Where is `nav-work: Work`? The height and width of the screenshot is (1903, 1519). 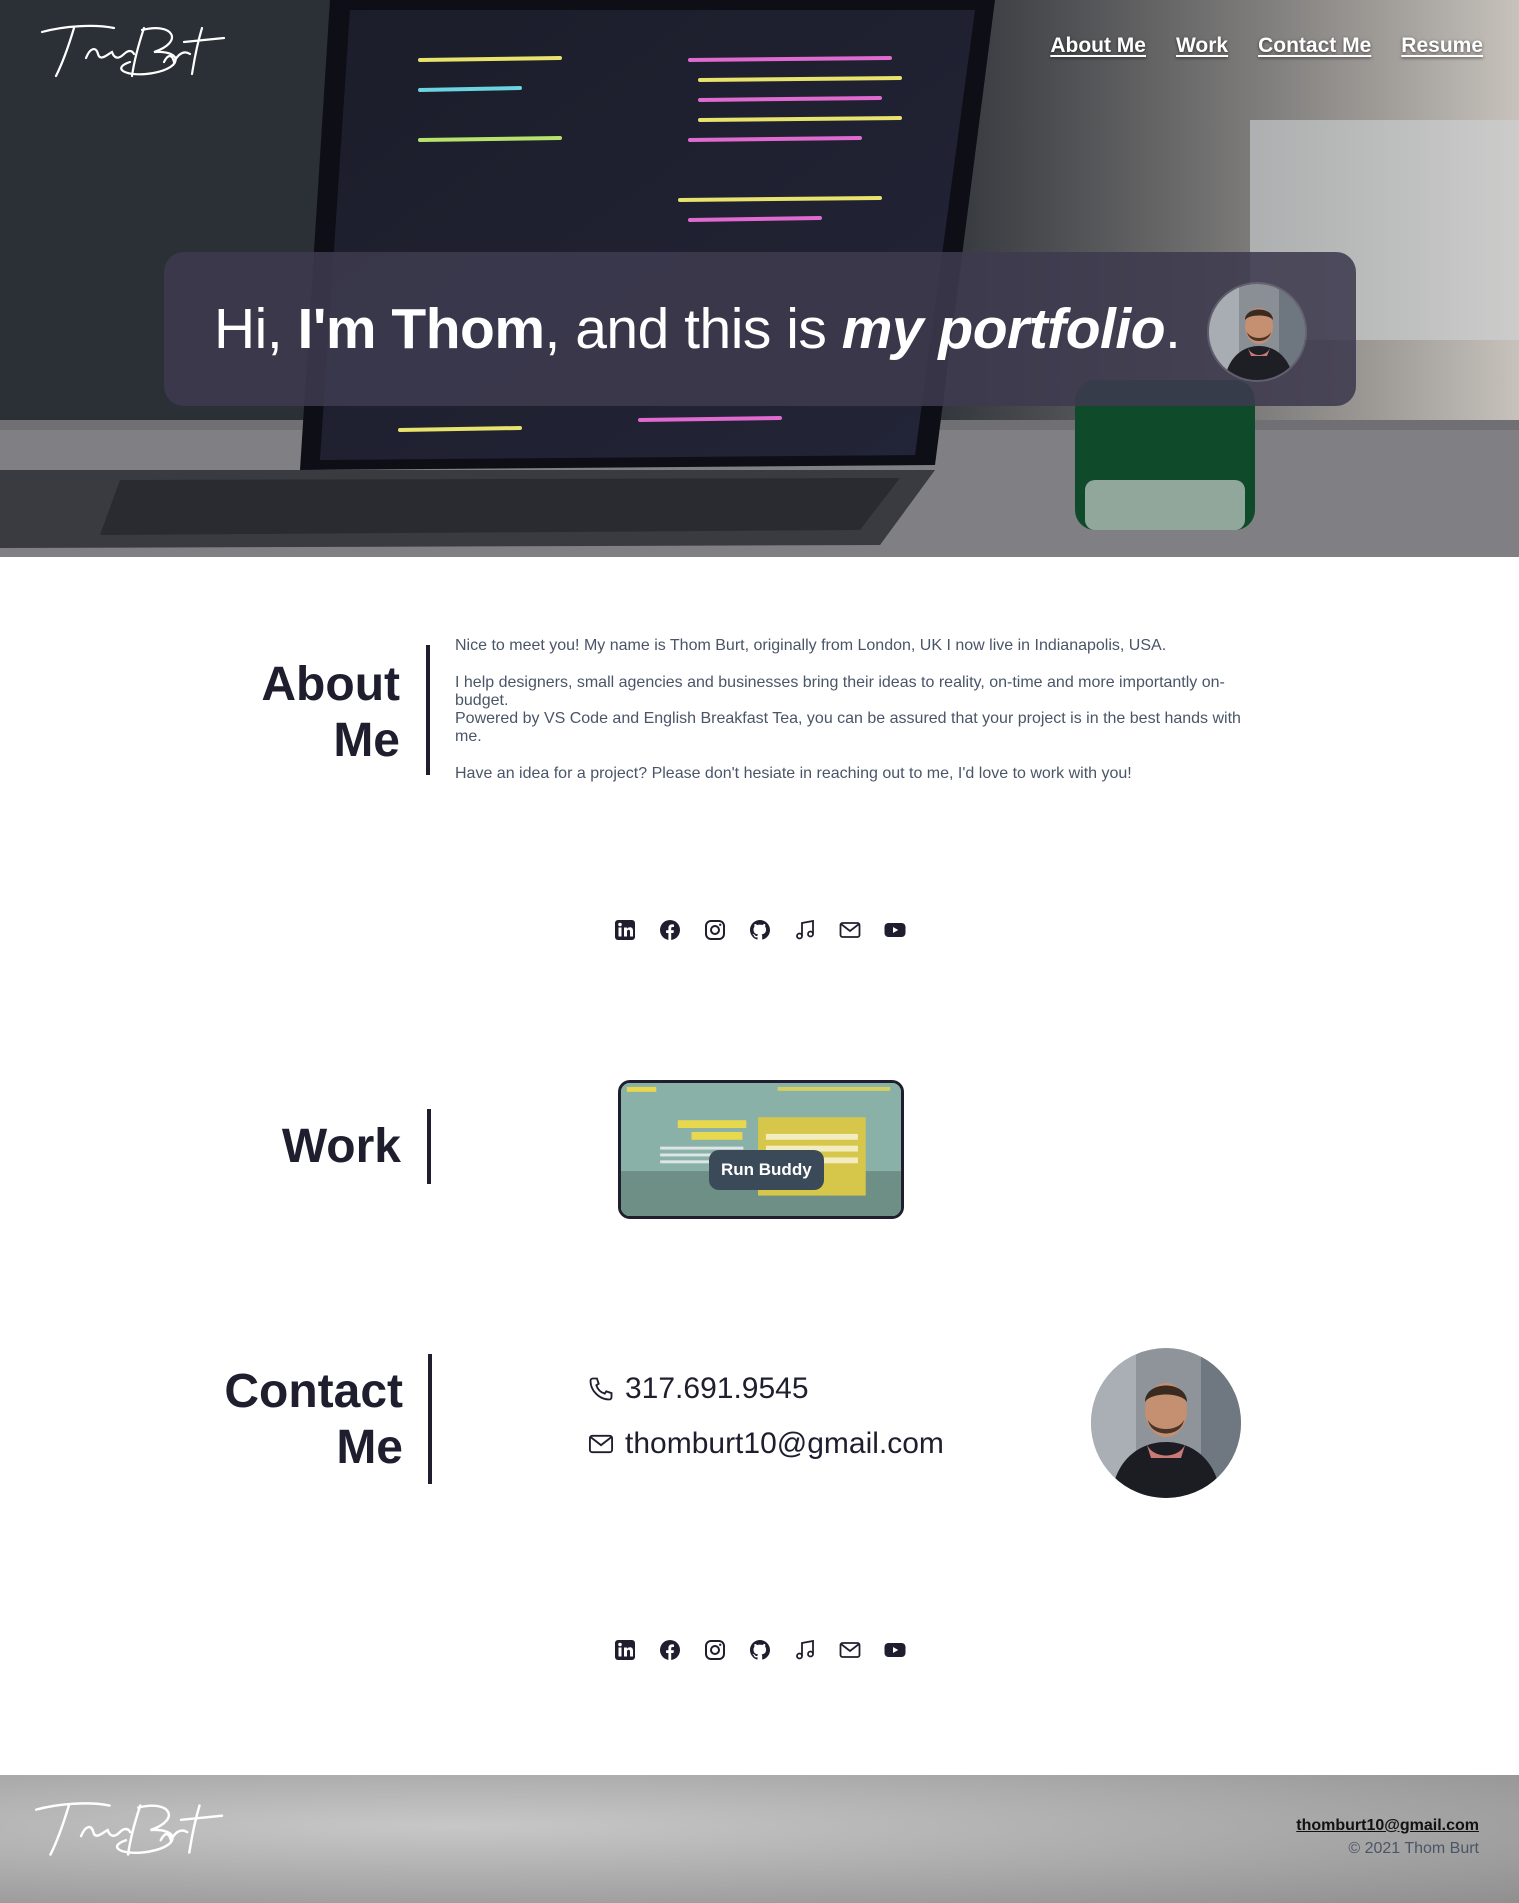 nav-work: Work is located at coordinates (1202, 46).